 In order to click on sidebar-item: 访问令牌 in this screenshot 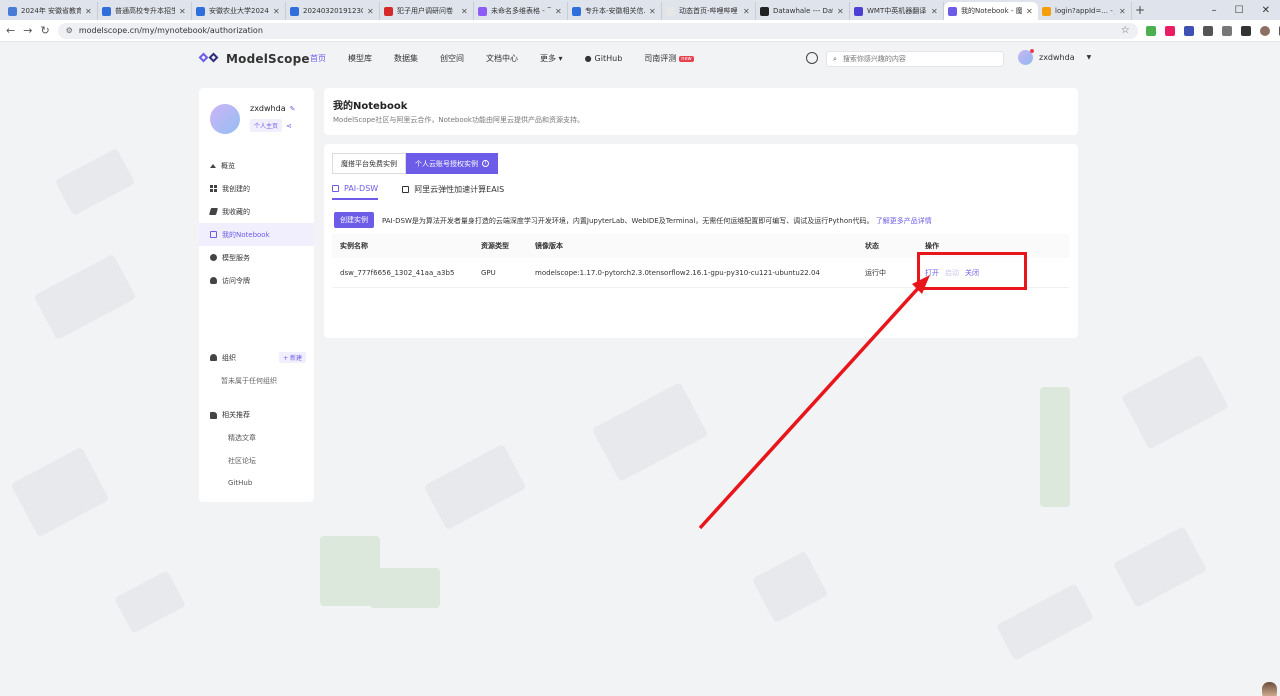, I will do `click(256, 280)`.